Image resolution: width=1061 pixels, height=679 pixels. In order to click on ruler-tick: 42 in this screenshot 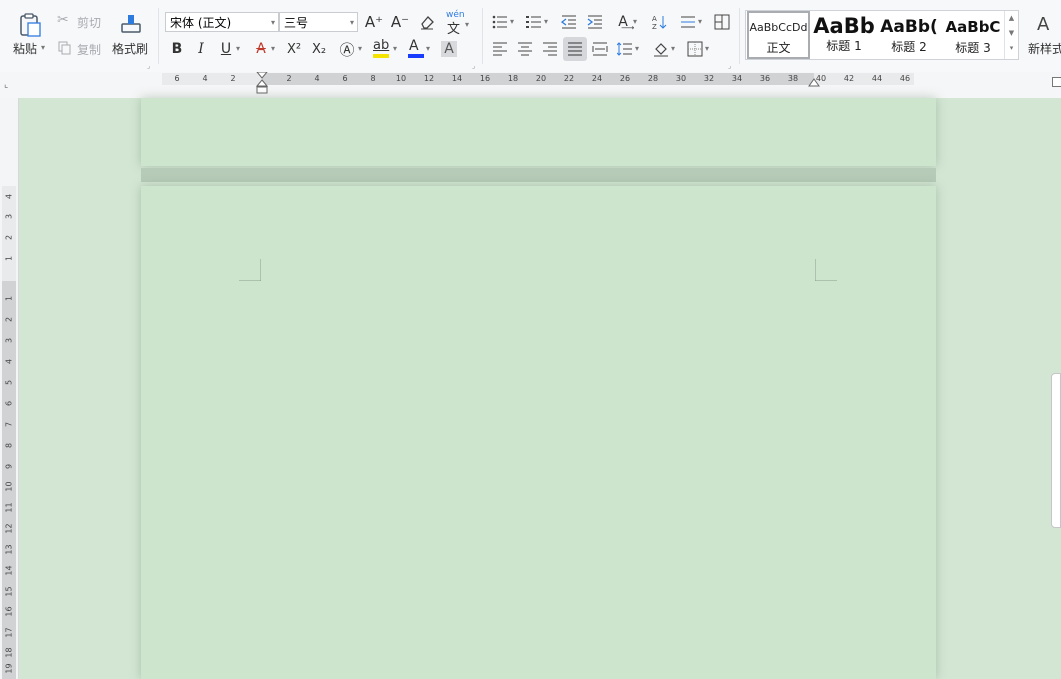, I will do `click(849, 78)`.